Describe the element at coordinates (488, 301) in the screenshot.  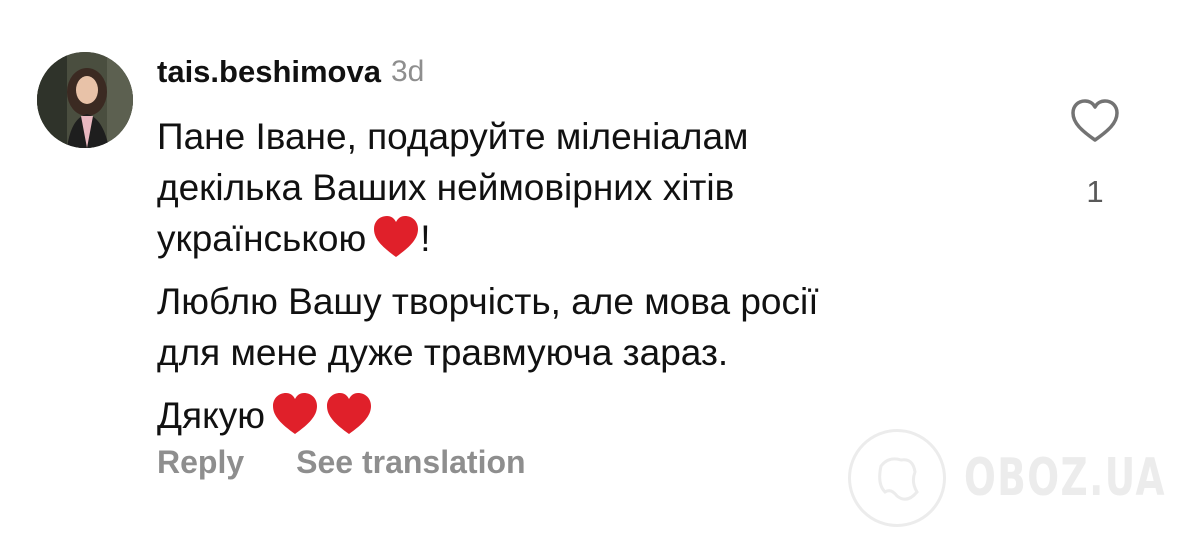
I see `comment-line: Люблю Вашу творчість, але мова росії` at that location.